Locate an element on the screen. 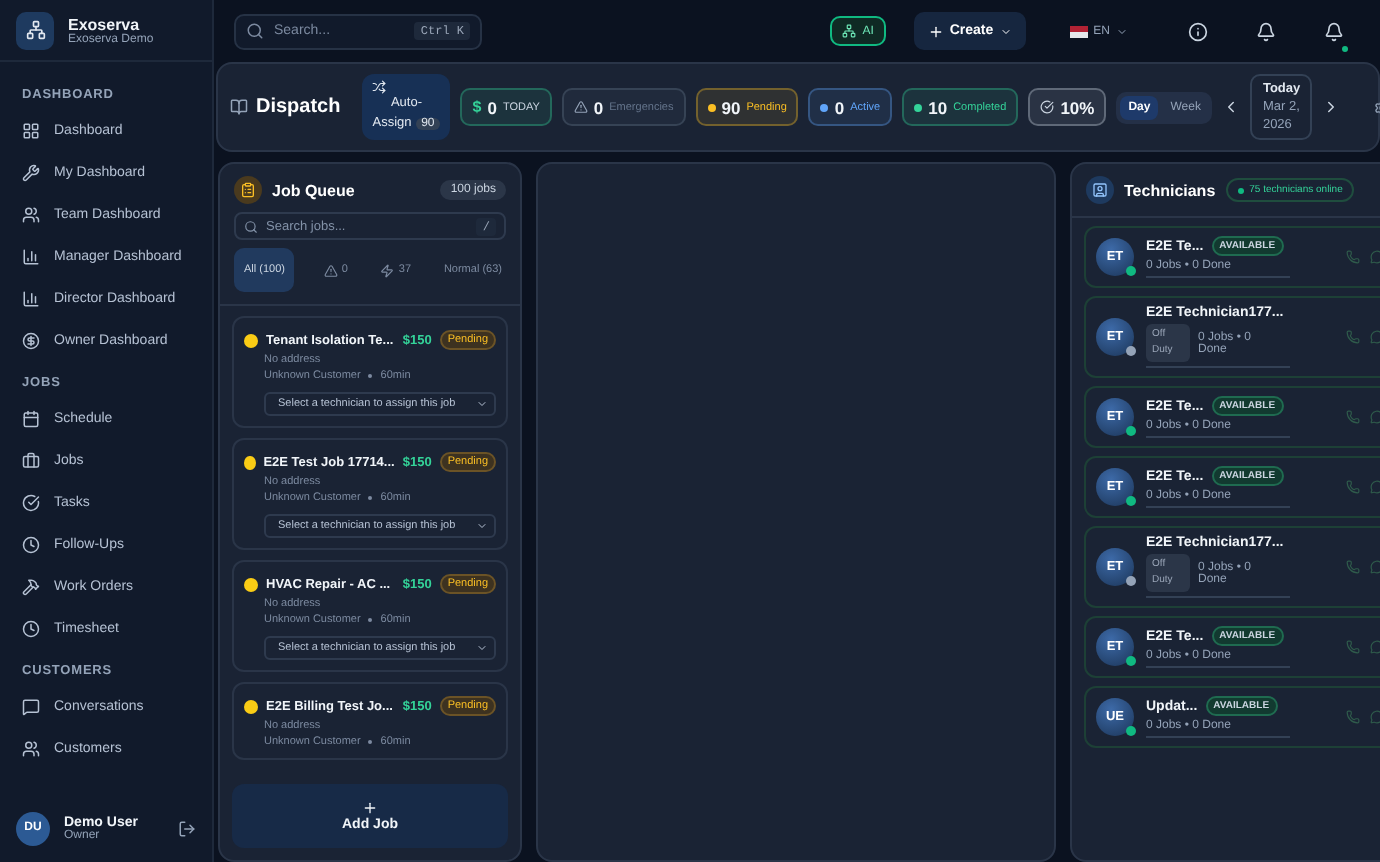  hammer-icon is located at coordinates (31, 587).